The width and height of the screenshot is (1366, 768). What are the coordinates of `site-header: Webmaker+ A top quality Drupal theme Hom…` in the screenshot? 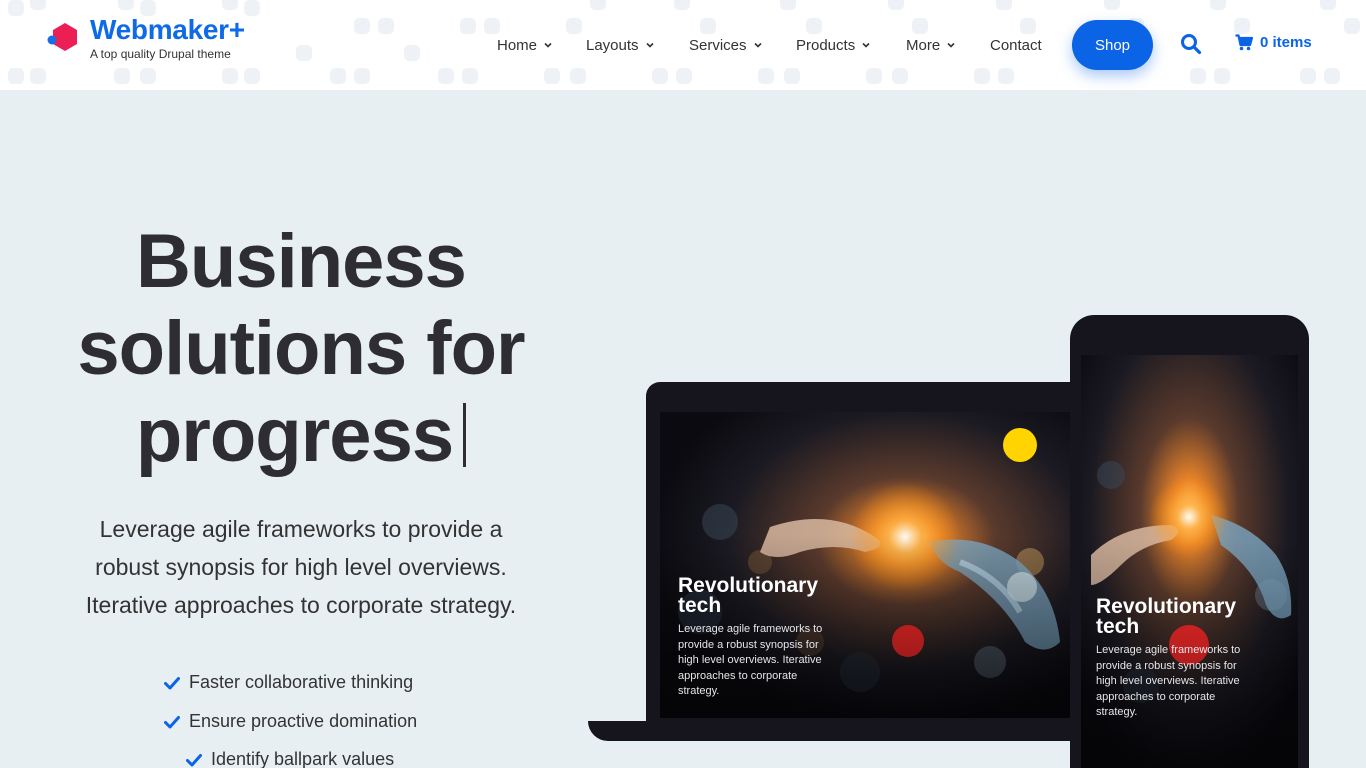 It's located at (683, 45).